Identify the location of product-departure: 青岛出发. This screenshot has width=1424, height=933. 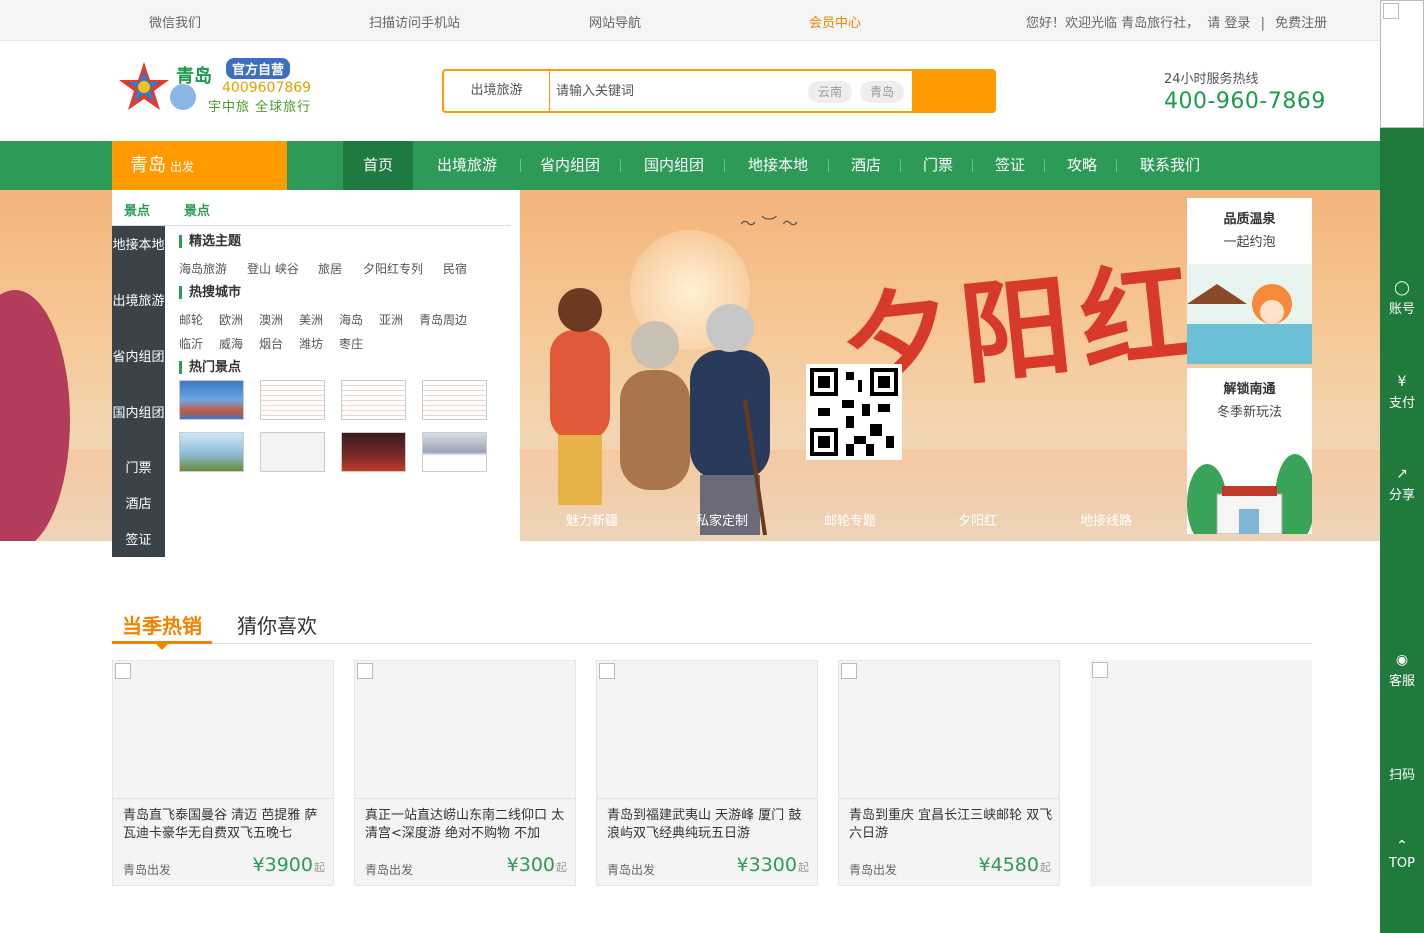
(389, 870).